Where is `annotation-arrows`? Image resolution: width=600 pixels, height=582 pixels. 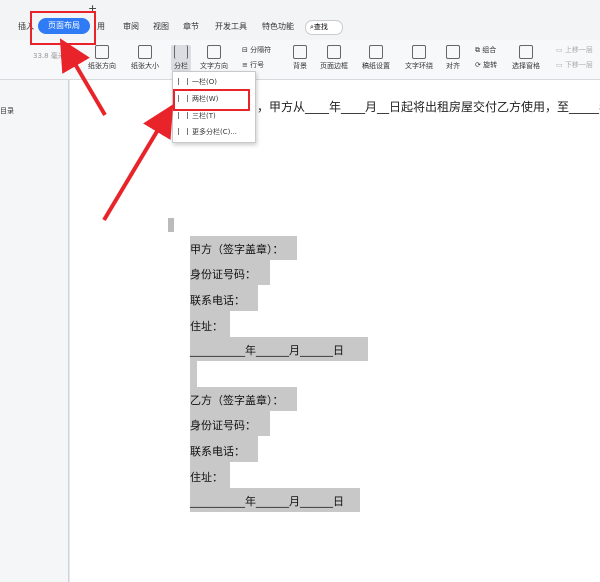 annotation-arrows is located at coordinates (116, 130).